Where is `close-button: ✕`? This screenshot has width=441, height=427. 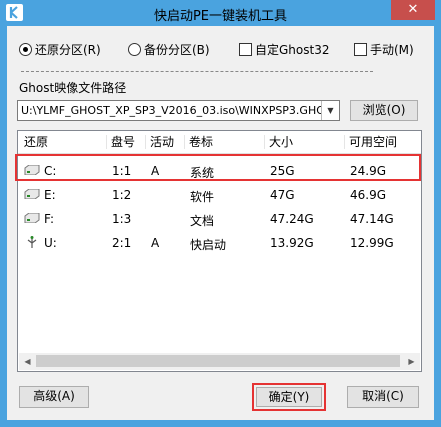
close-button: ✕ is located at coordinates (413, 10).